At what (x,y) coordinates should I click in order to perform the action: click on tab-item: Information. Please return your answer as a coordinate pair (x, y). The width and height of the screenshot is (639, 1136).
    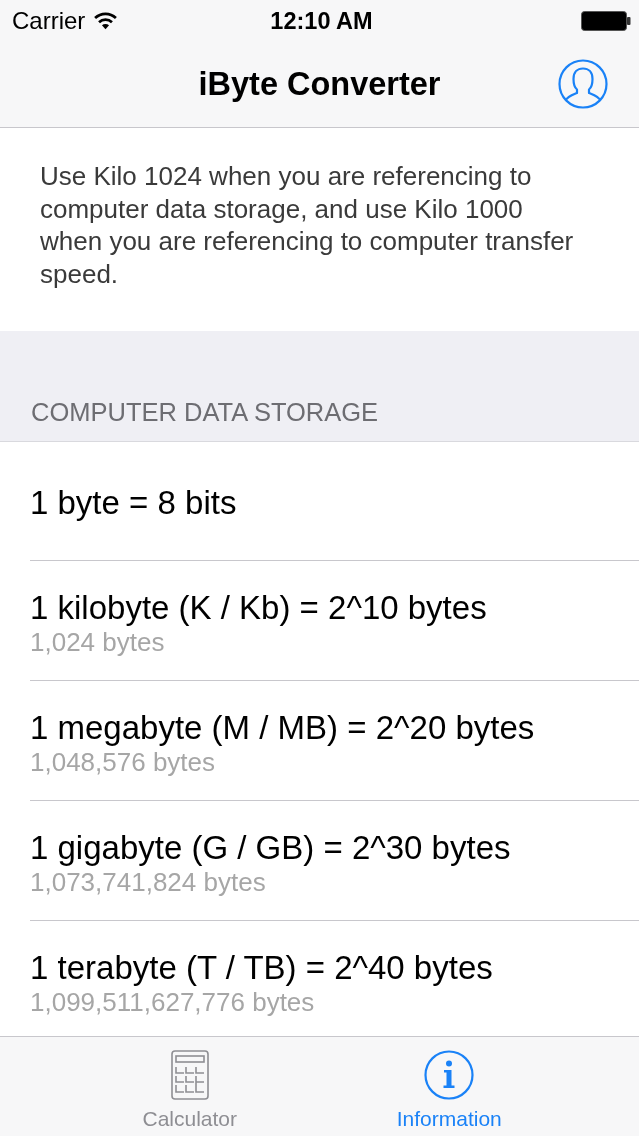
    Looking at the image, I should click on (449, 1086).